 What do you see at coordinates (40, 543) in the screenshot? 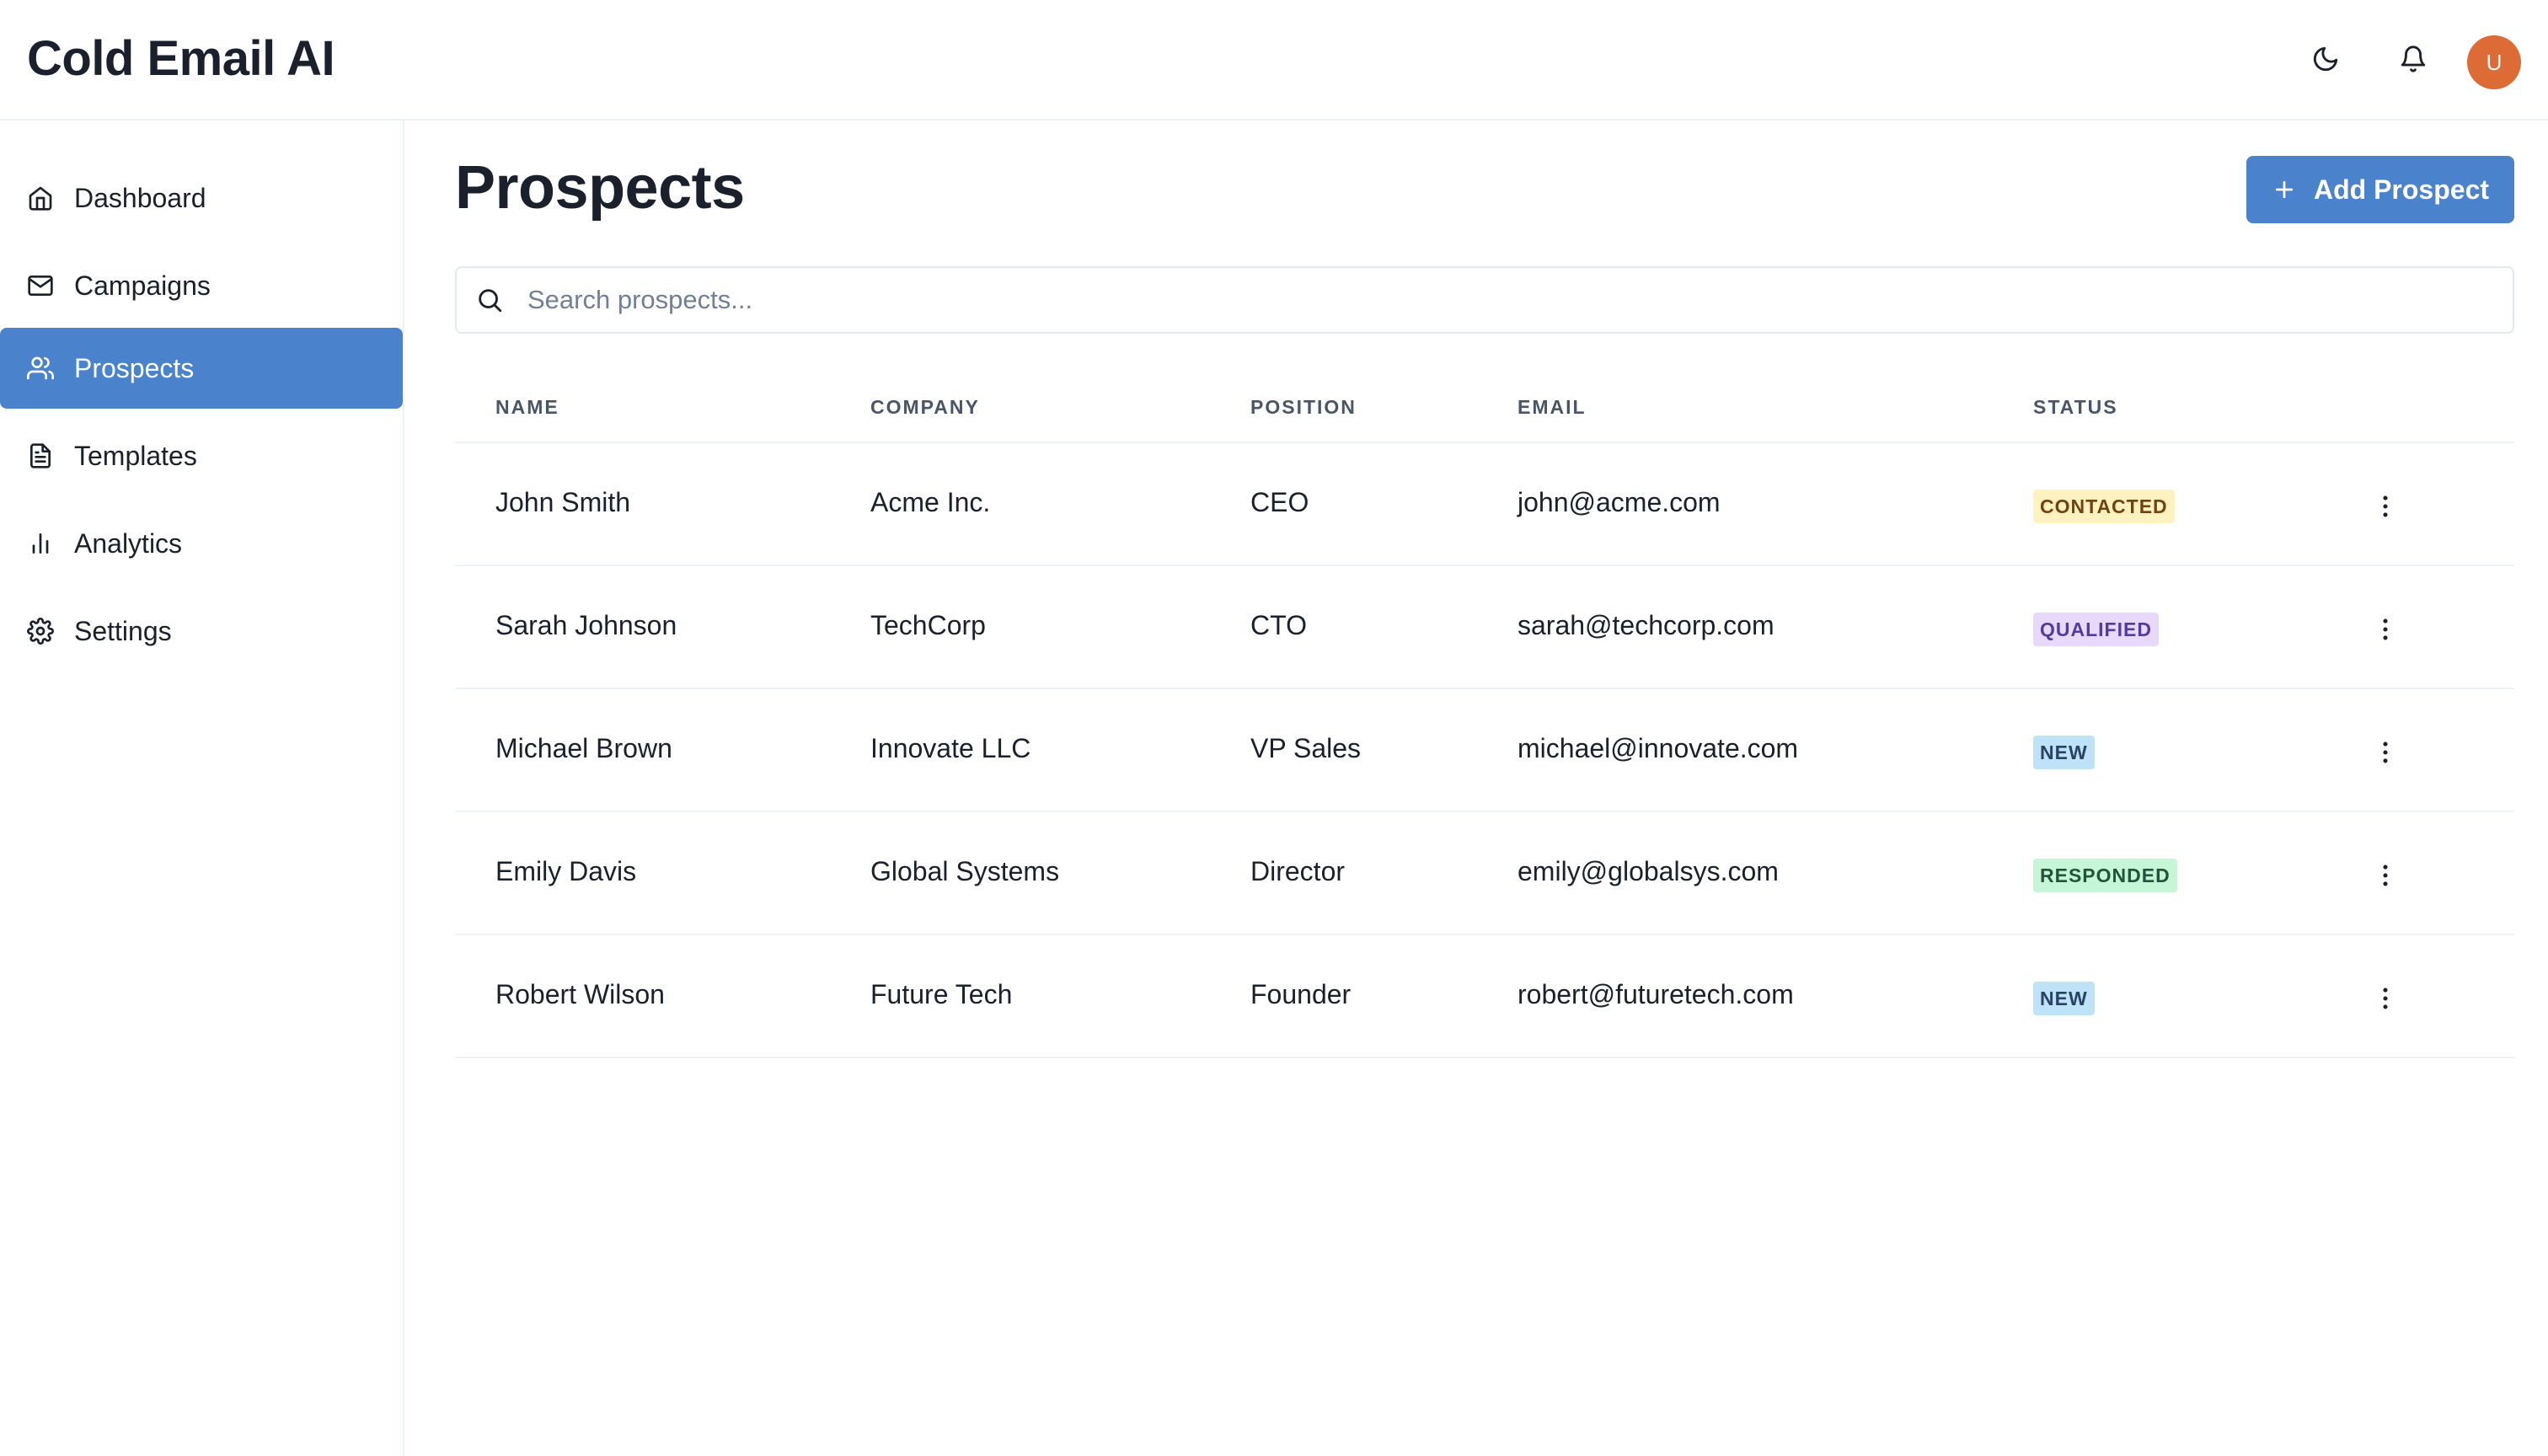
I see `bar-chart-icon` at bounding box center [40, 543].